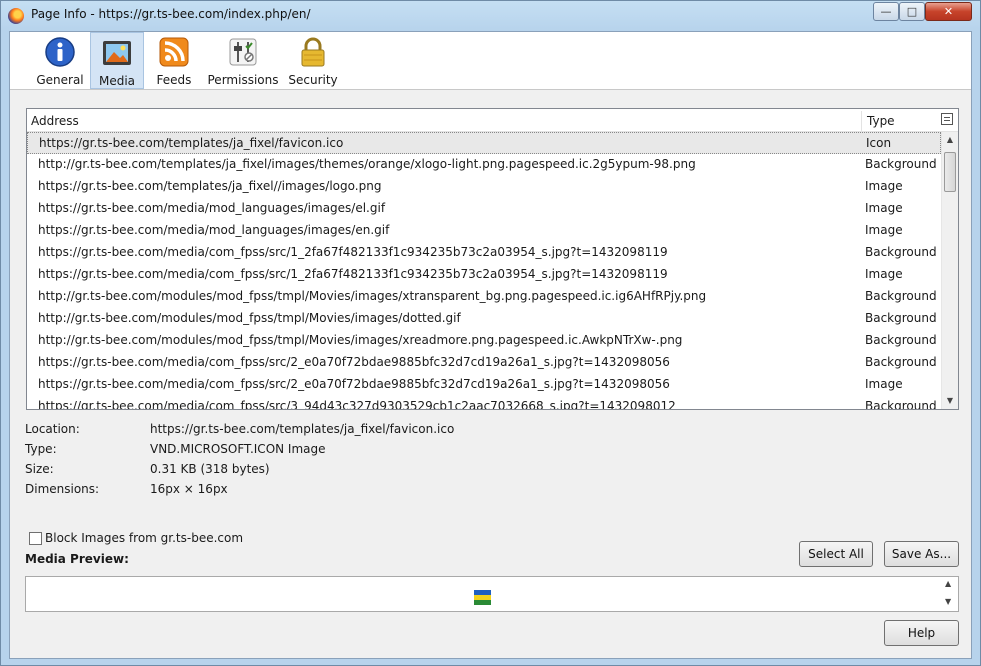 The width and height of the screenshot is (981, 666). Describe the element at coordinates (313, 80) in the screenshot. I see `tab-security-label: Security` at that location.